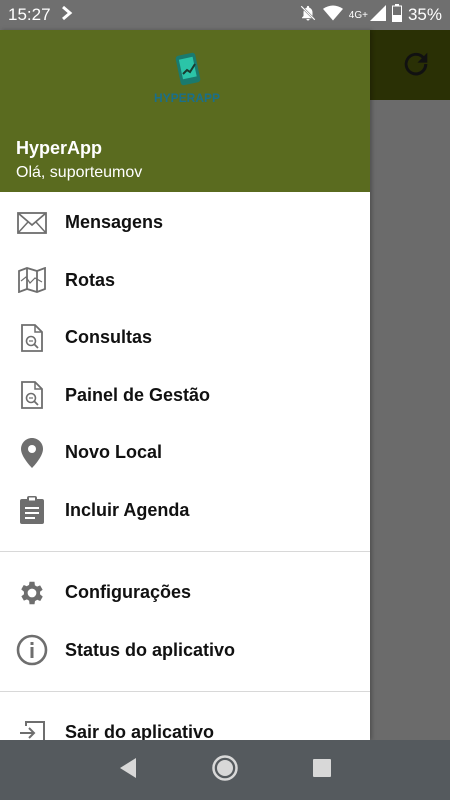 The image size is (450, 800). I want to click on menu-item-label: Status do aplicativo, so click(150, 649).